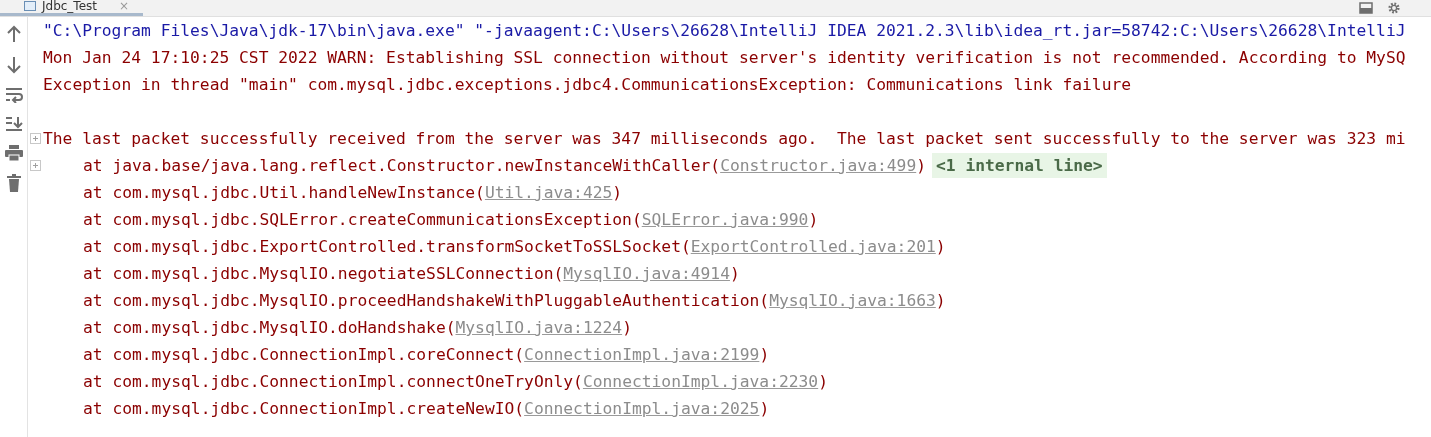 The width and height of the screenshot is (1431, 437). Describe the element at coordinates (818, 165) in the screenshot. I see `source-link: Constructor.java:499` at that location.